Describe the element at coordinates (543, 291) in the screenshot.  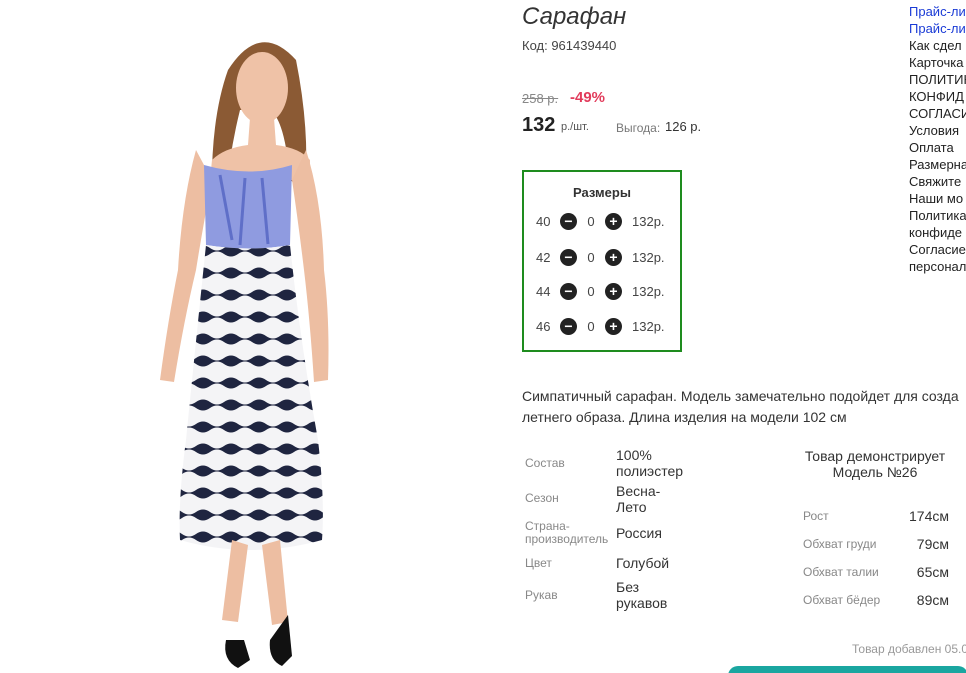
I see `size-value: 44` at that location.